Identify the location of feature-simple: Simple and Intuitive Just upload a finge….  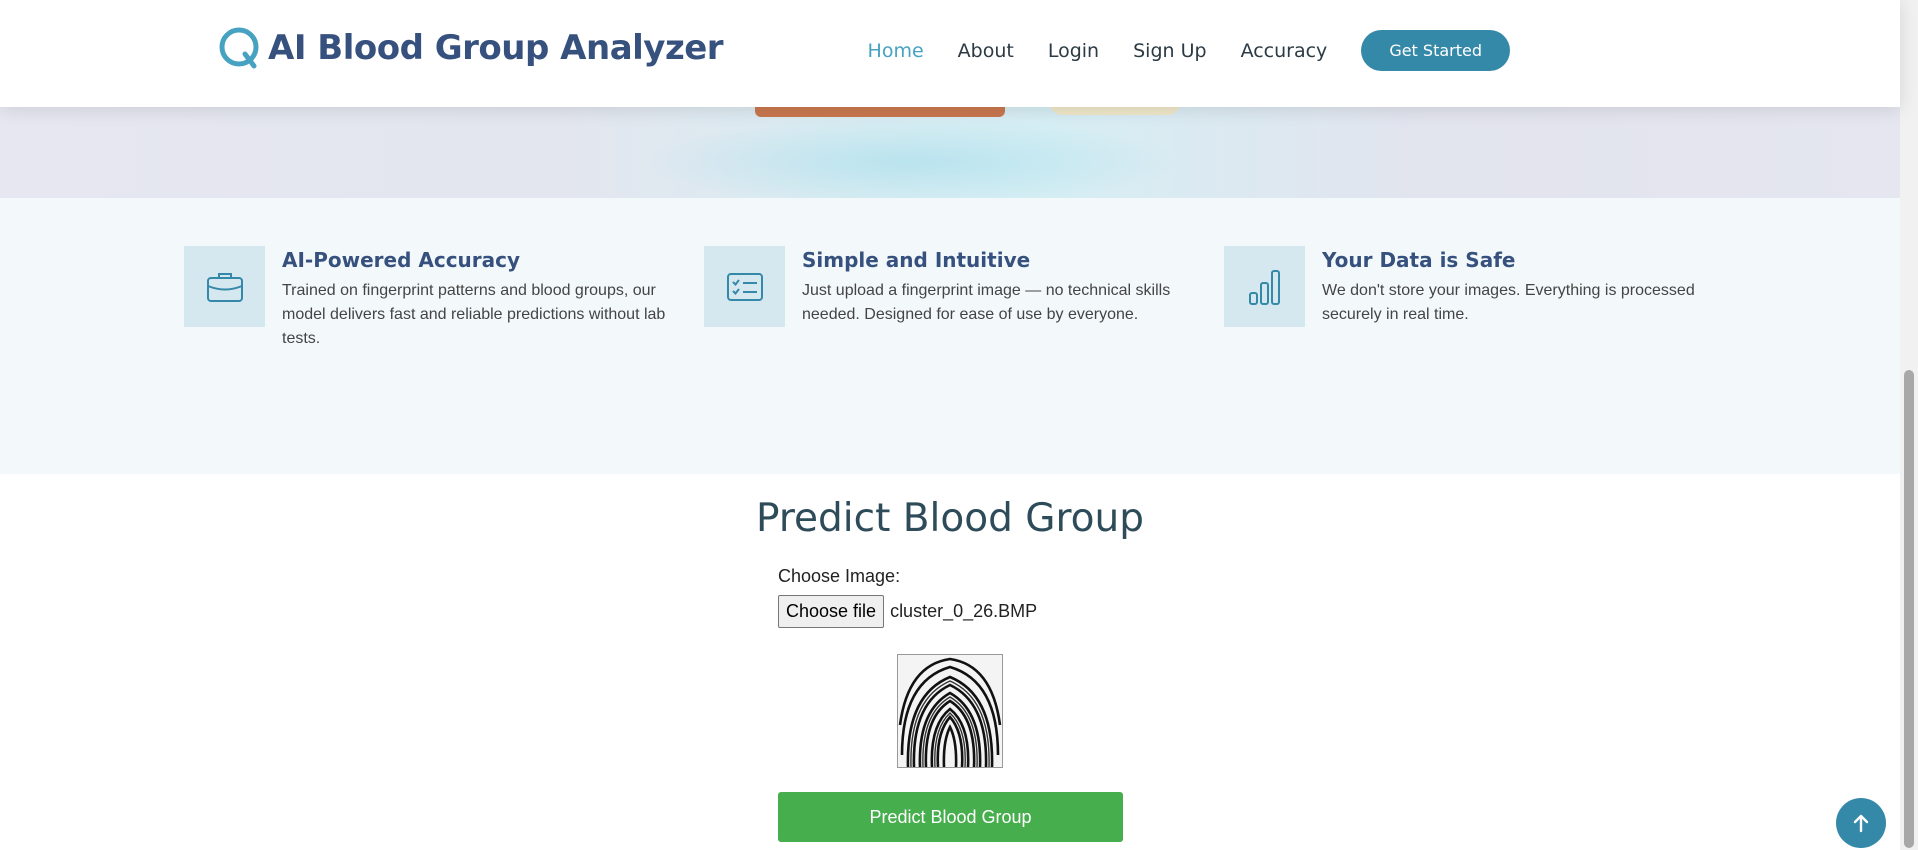
(940, 334).